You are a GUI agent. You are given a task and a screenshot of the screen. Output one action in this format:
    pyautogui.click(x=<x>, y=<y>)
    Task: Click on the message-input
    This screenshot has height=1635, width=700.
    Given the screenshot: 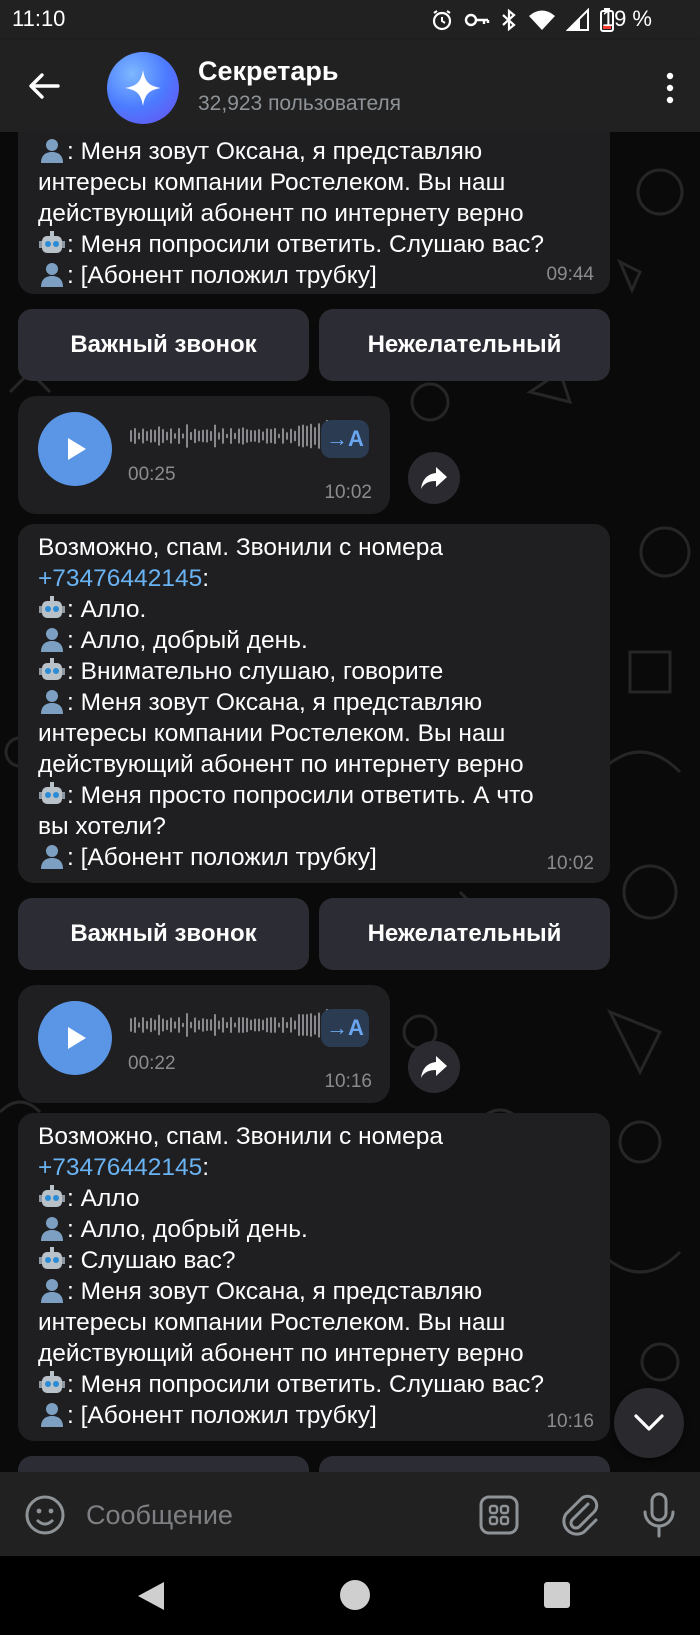 What is the action you would take?
    pyautogui.click(x=276, y=1515)
    